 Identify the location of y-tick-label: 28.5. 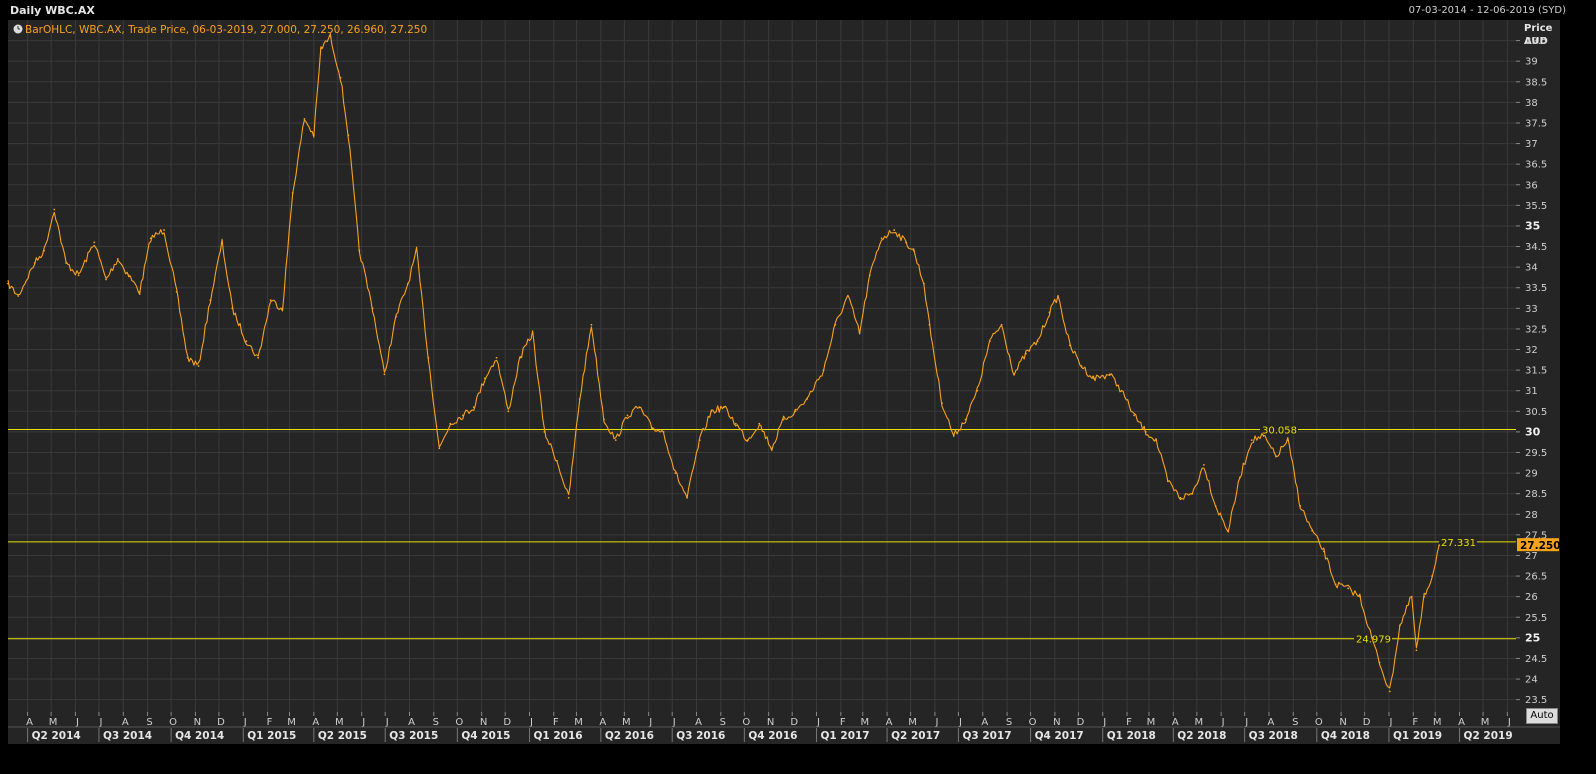
(1536, 494).